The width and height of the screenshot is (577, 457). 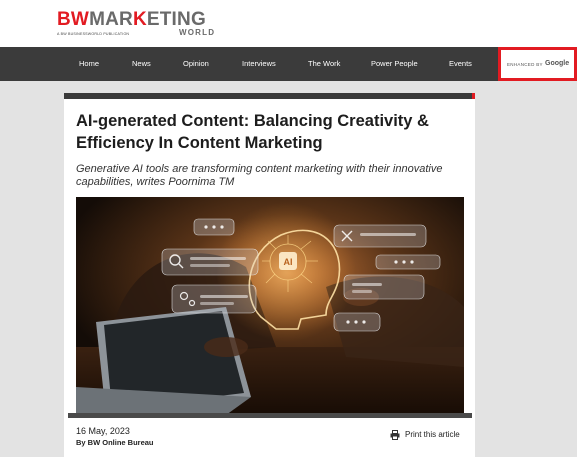 What do you see at coordinates (141, 64) in the screenshot?
I see `nav-item-news: News` at bounding box center [141, 64].